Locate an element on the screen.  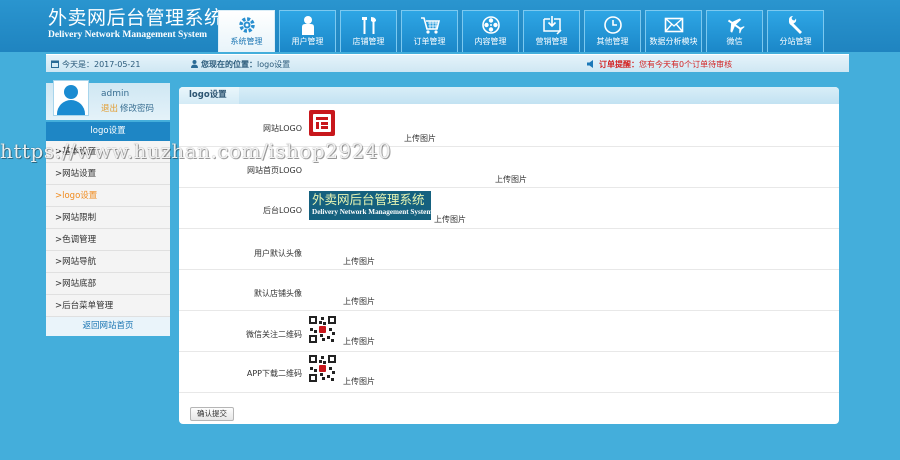
nav-label: 其他管理 is located at coordinates (612, 41).